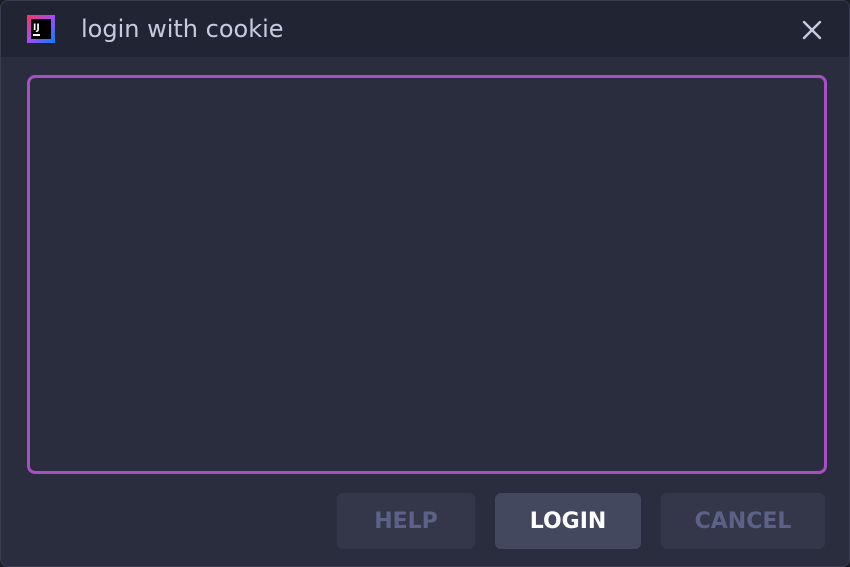 The height and width of the screenshot is (567, 850). I want to click on close-icon, so click(812, 30).